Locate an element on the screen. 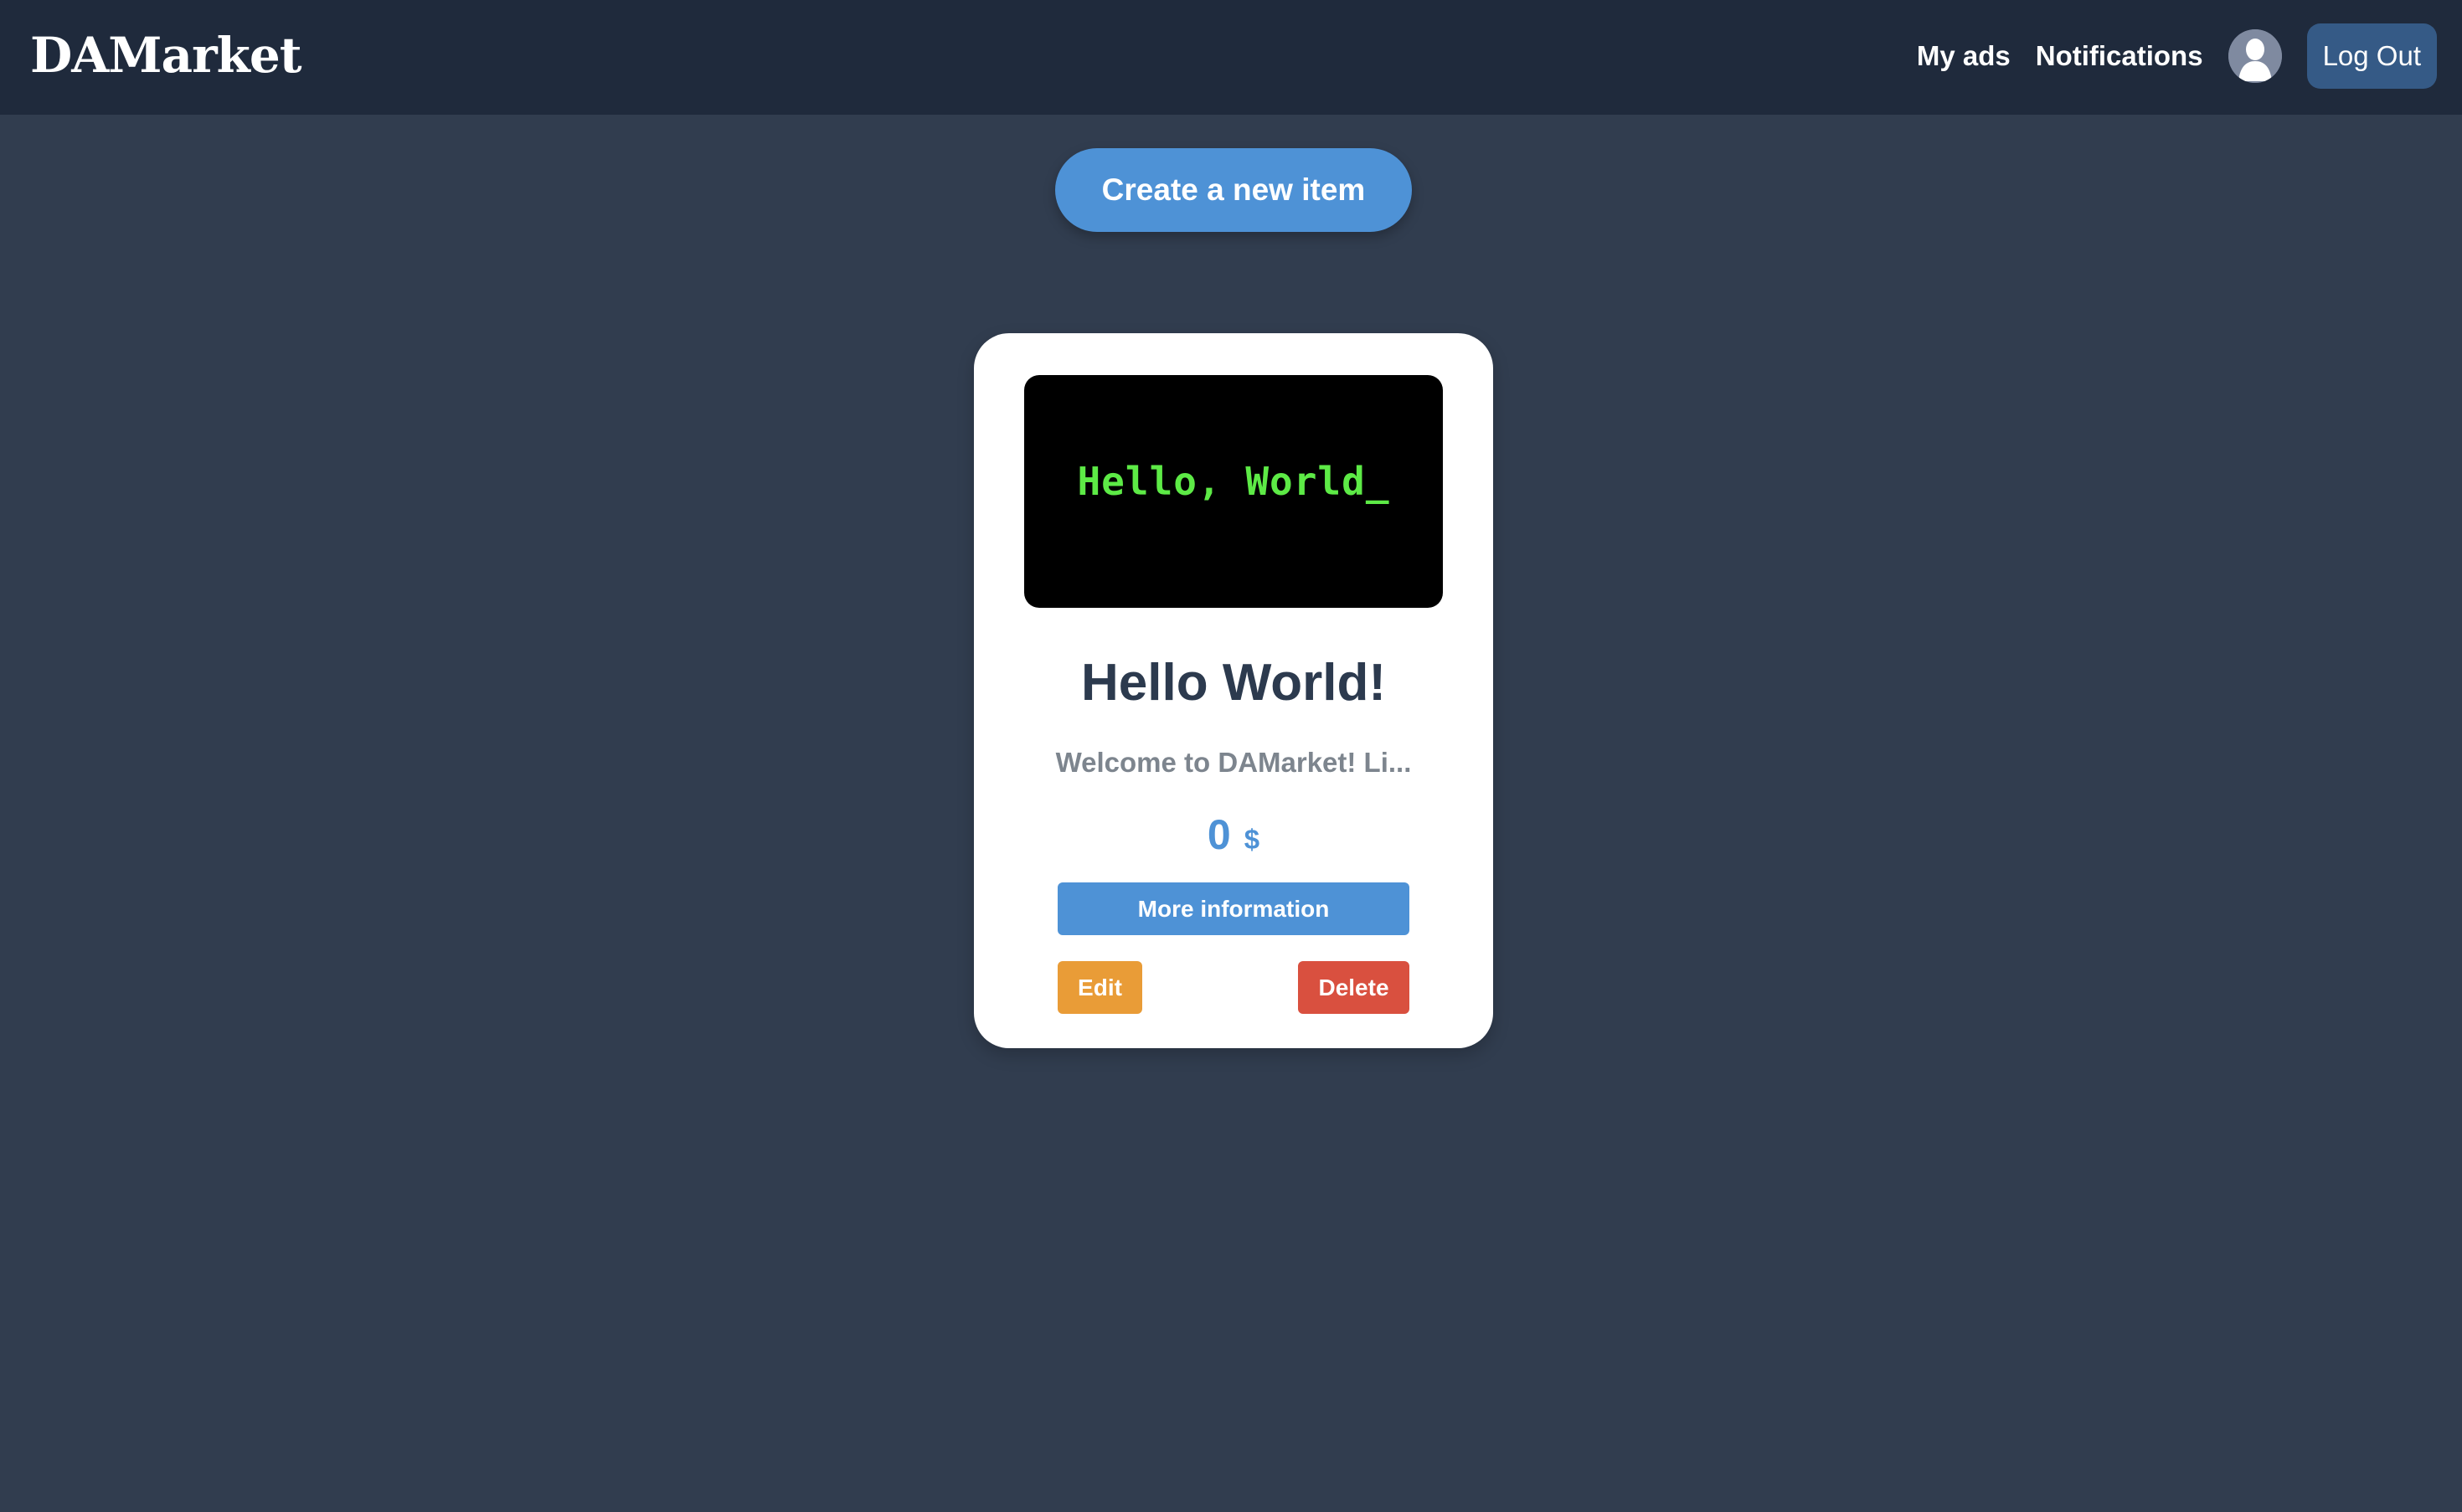 The width and height of the screenshot is (2462, 1512). price-currency: $ is located at coordinates (1252, 839).